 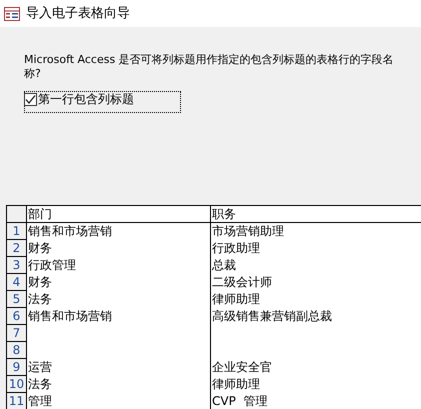 I want to click on row-number: 6, so click(x=17, y=316).